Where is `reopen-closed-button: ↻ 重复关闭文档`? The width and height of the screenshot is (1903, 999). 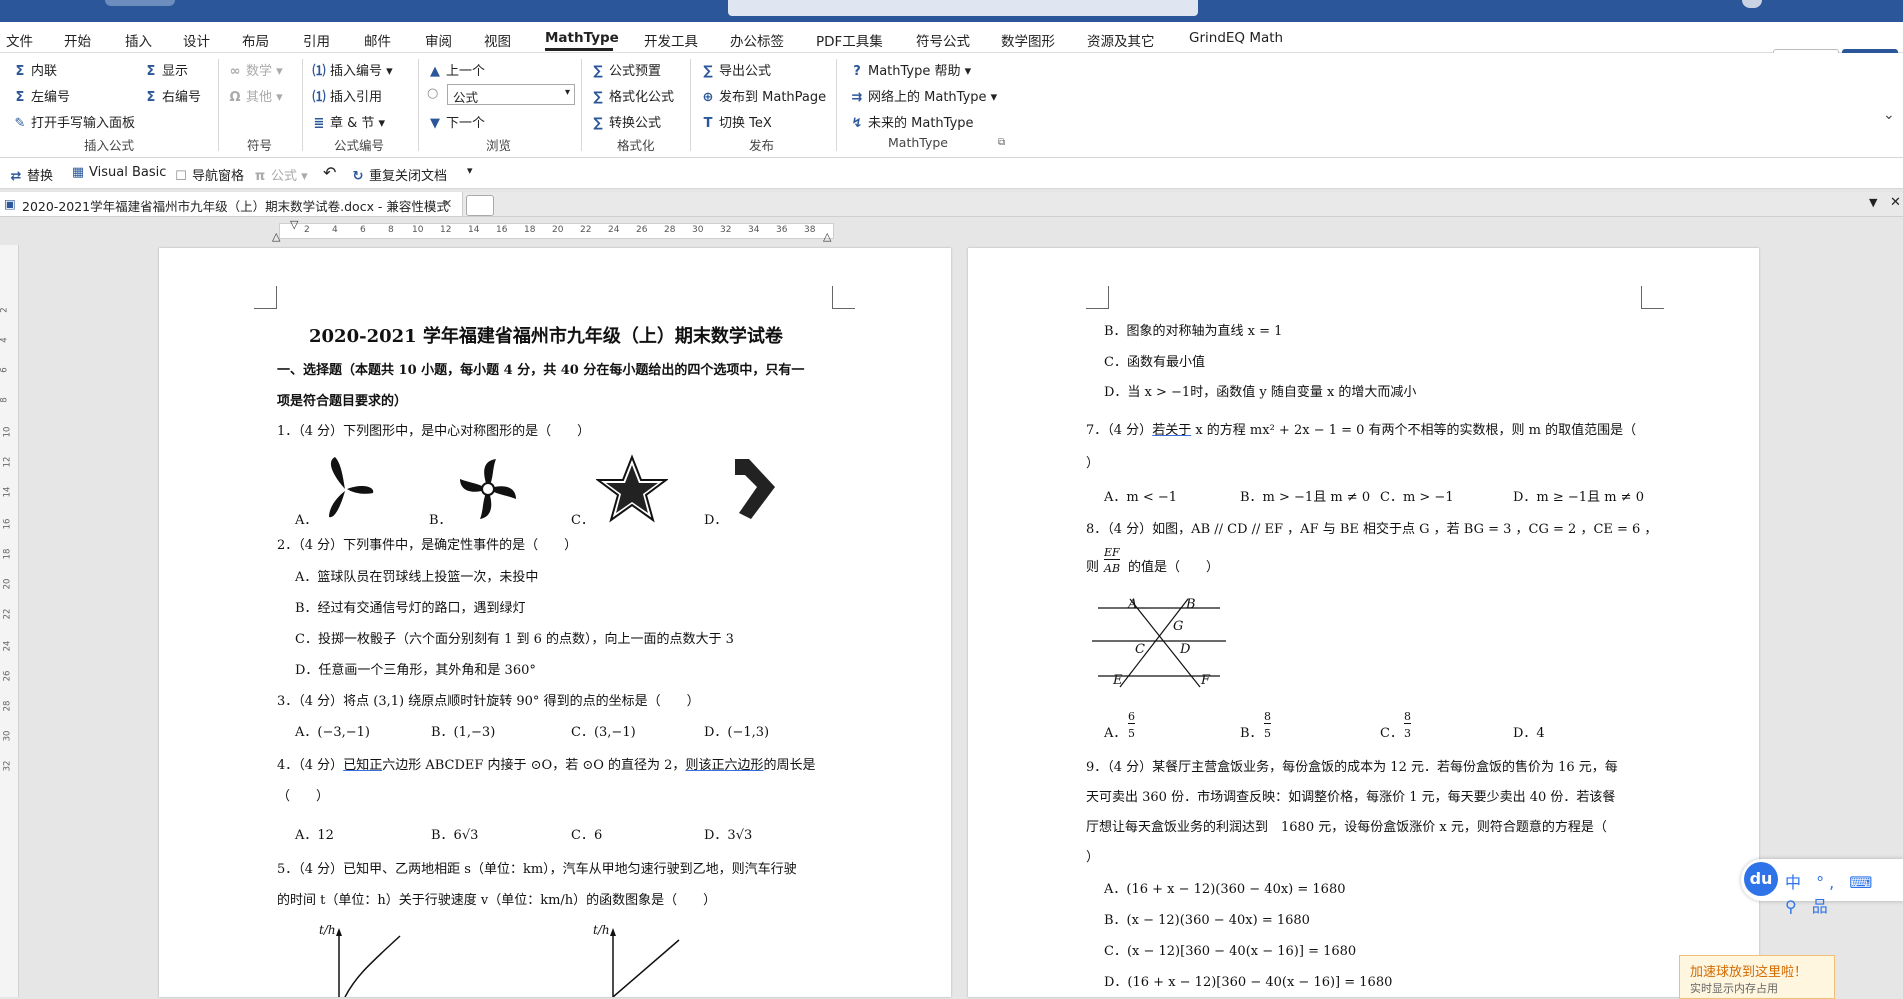
reopen-closed-button: ↻ 重复关闭文档 is located at coordinates (398, 174).